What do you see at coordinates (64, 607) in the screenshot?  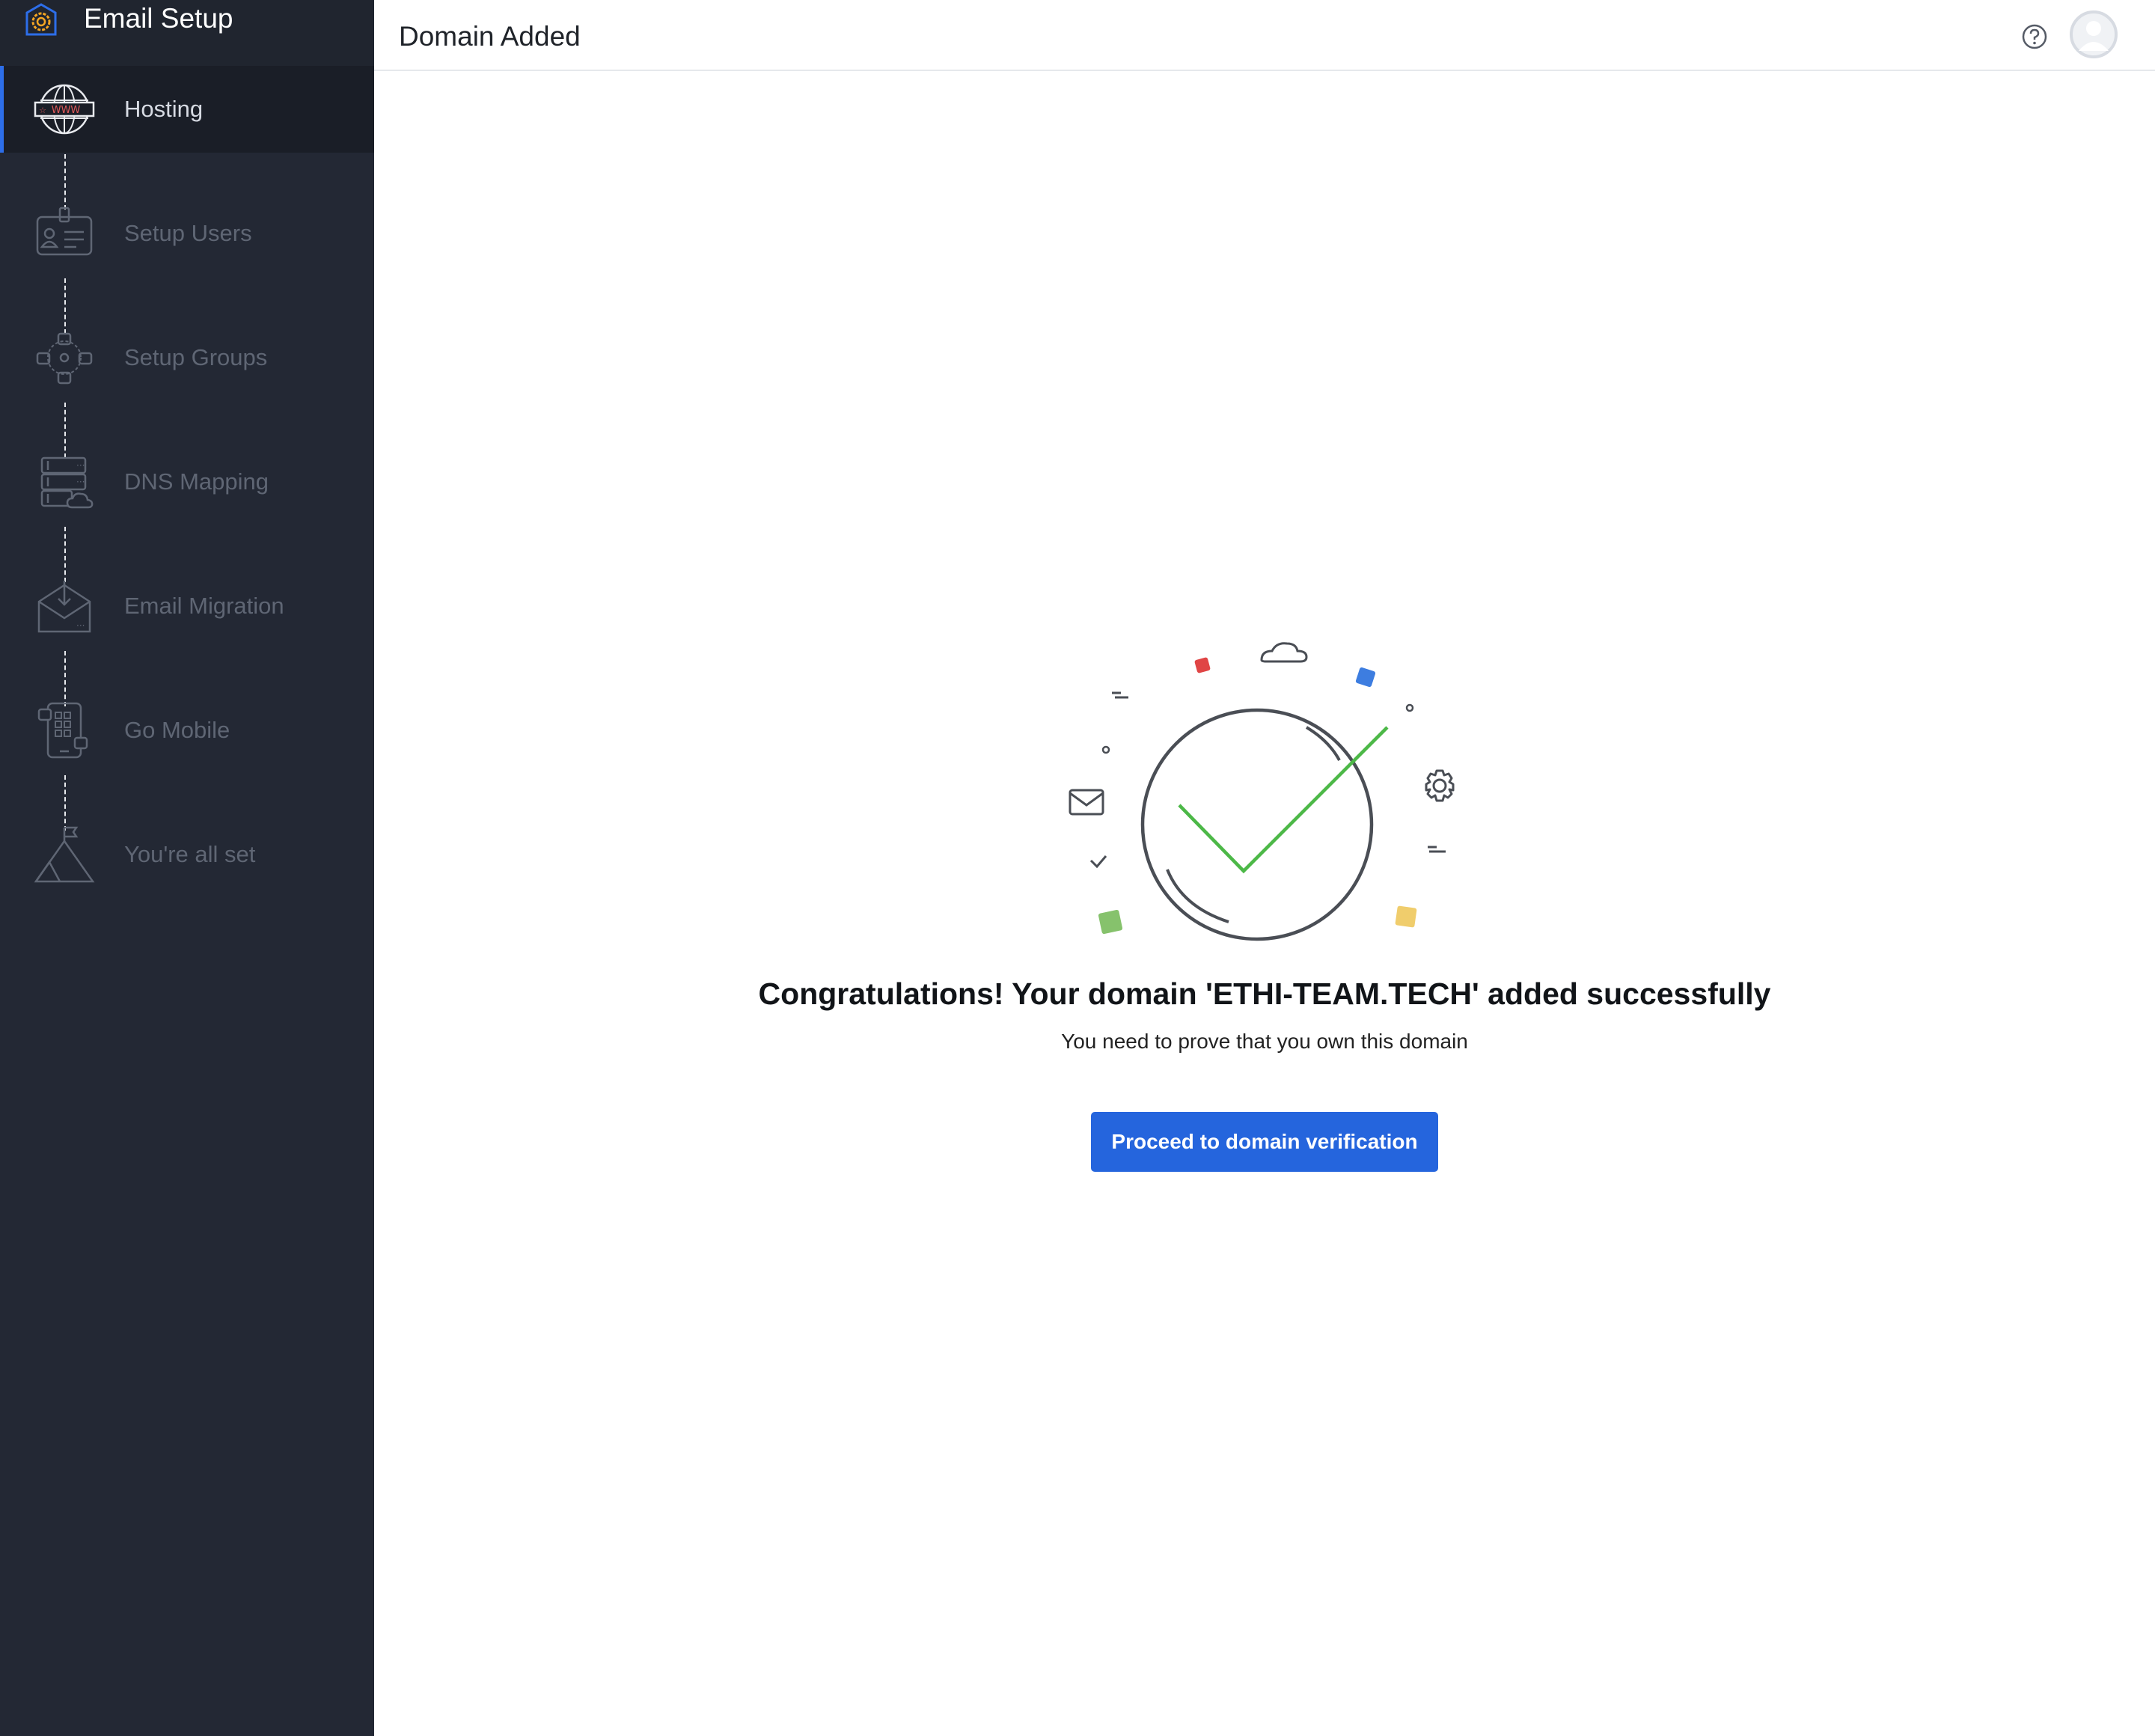 I see `envelope-download-icon: ···` at bounding box center [64, 607].